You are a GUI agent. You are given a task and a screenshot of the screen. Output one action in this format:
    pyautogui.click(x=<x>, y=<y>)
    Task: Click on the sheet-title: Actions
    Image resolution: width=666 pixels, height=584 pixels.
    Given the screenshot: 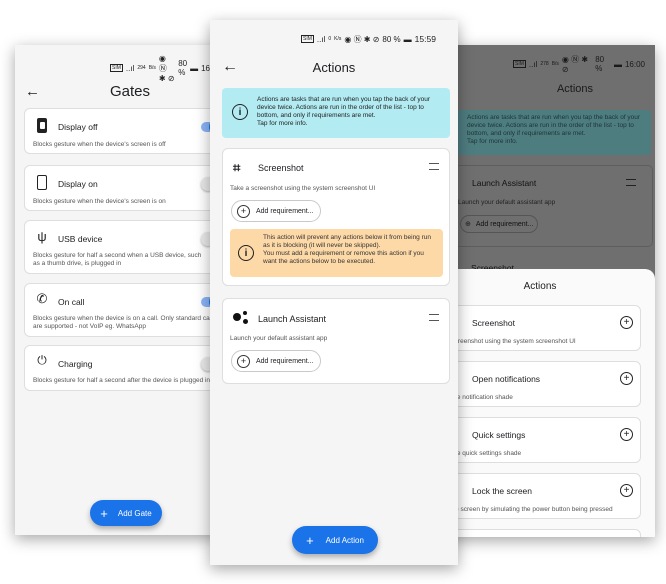 What is the action you would take?
    pyautogui.click(x=540, y=286)
    